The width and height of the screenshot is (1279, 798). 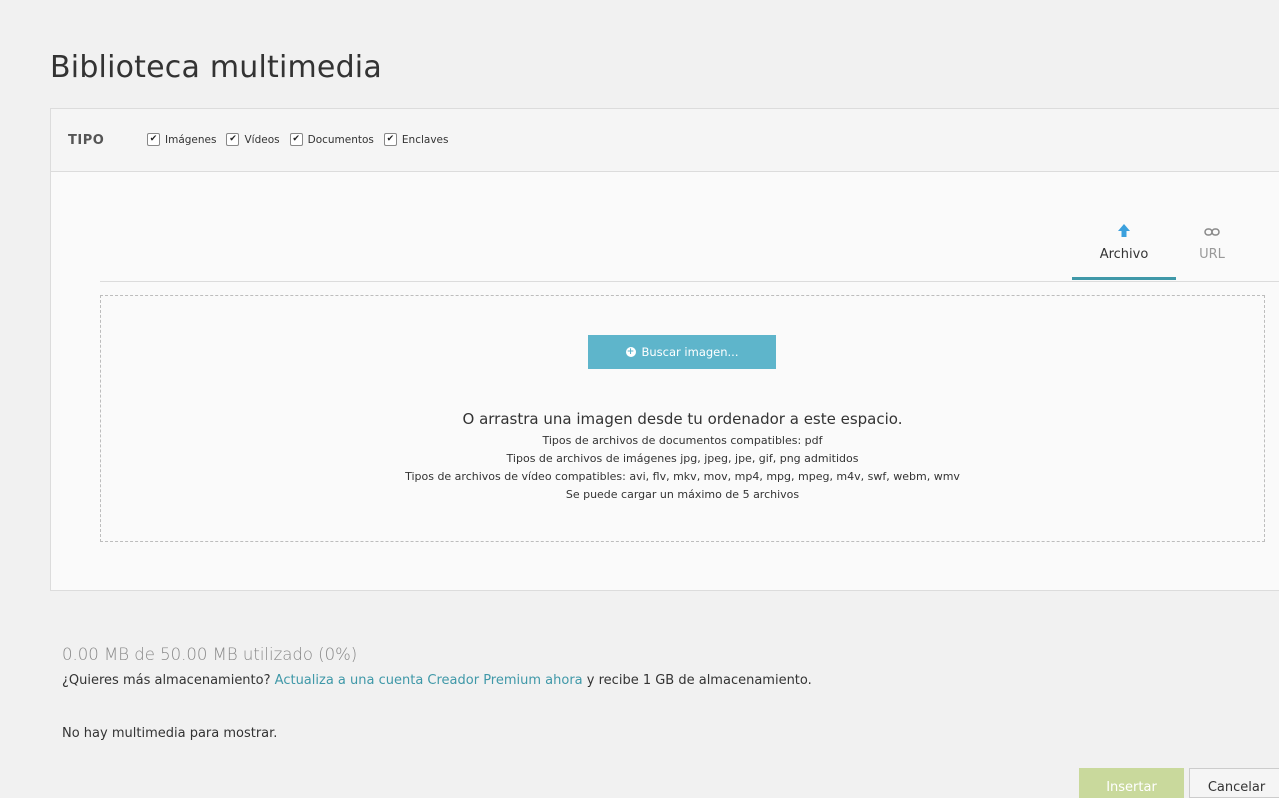 I want to click on filter-enclaves: ✔ Enclaves, so click(x=416, y=139).